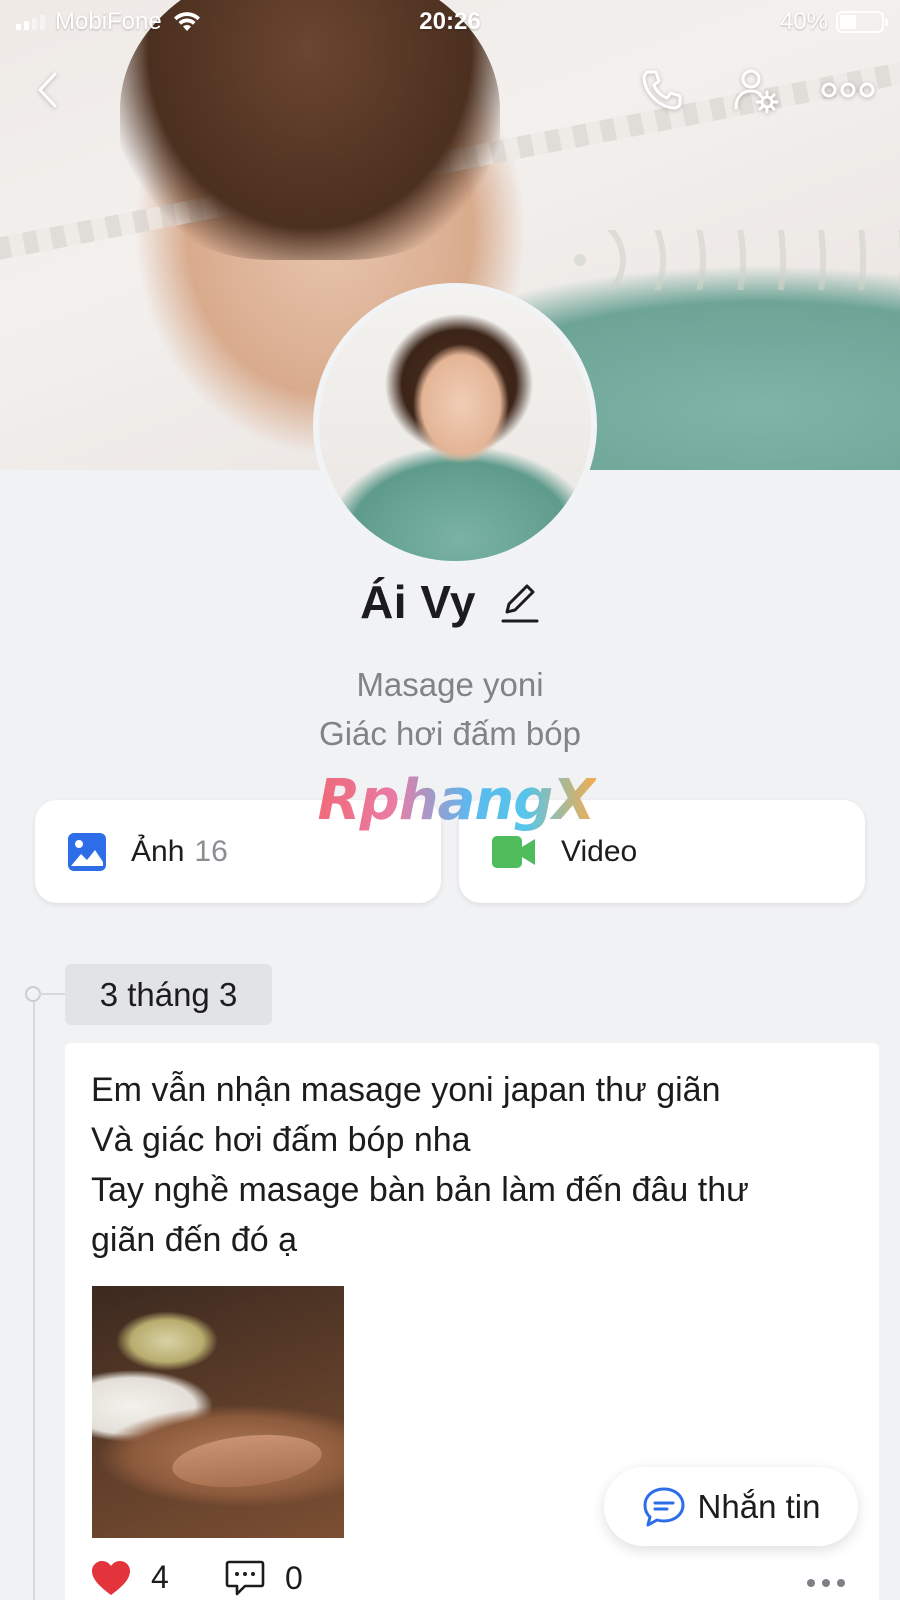 This screenshot has height=1600, width=900. I want to click on cover-photo-pattern, so click(730, 260).